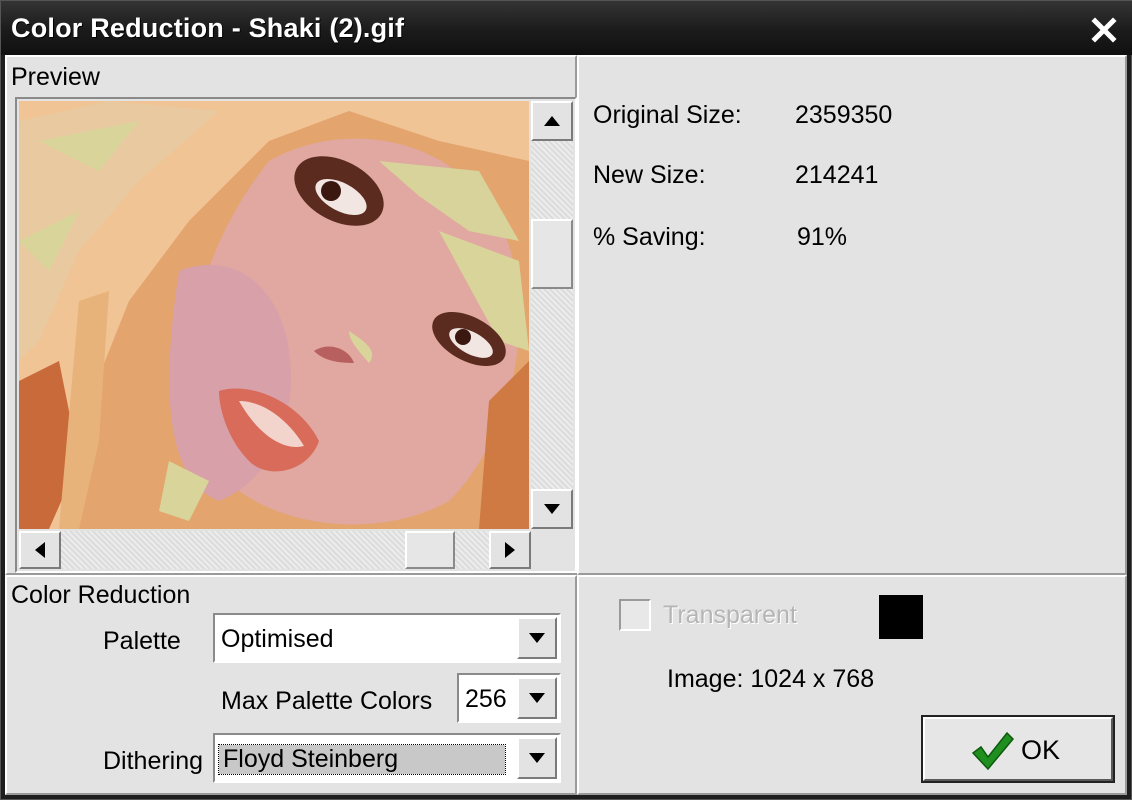 Image resolution: width=1132 pixels, height=800 pixels. I want to click on arrow-up-icon, so click(552, 121).